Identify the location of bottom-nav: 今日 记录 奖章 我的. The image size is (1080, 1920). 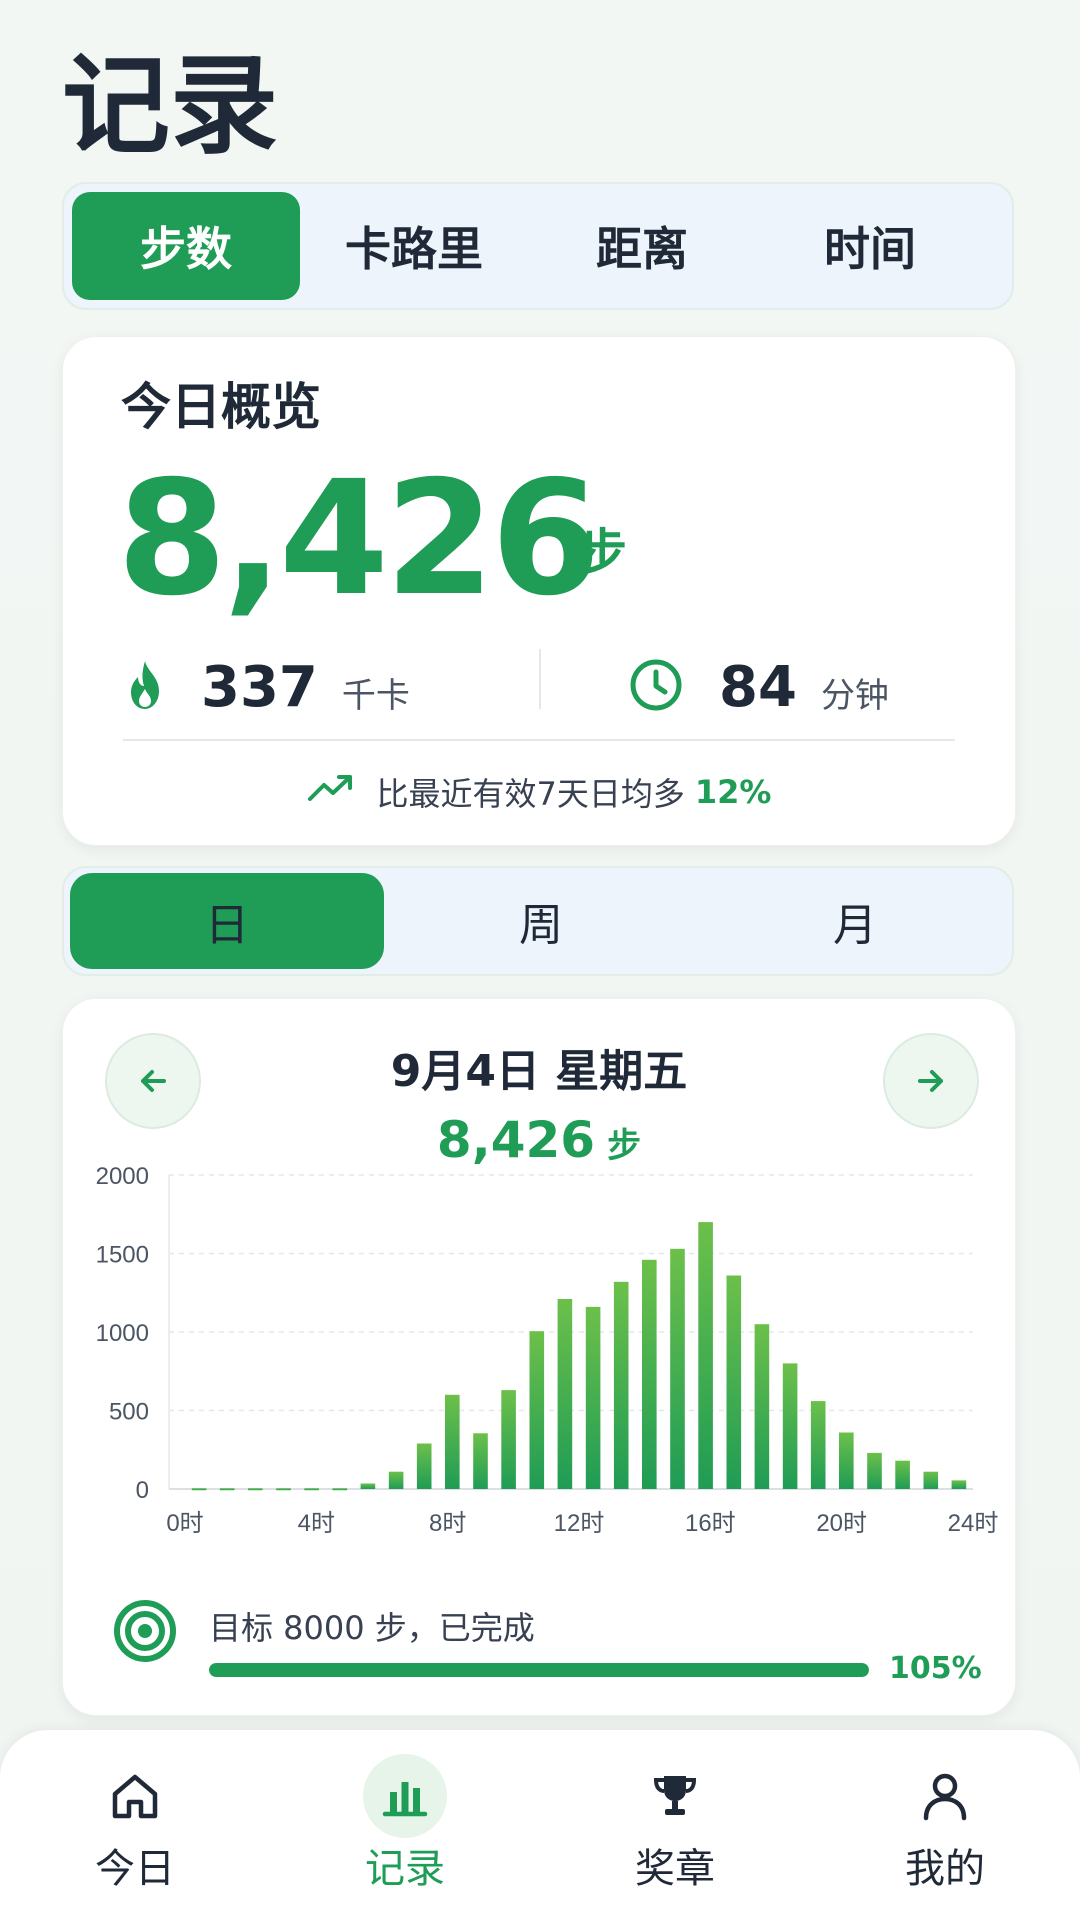
(540, 1825).